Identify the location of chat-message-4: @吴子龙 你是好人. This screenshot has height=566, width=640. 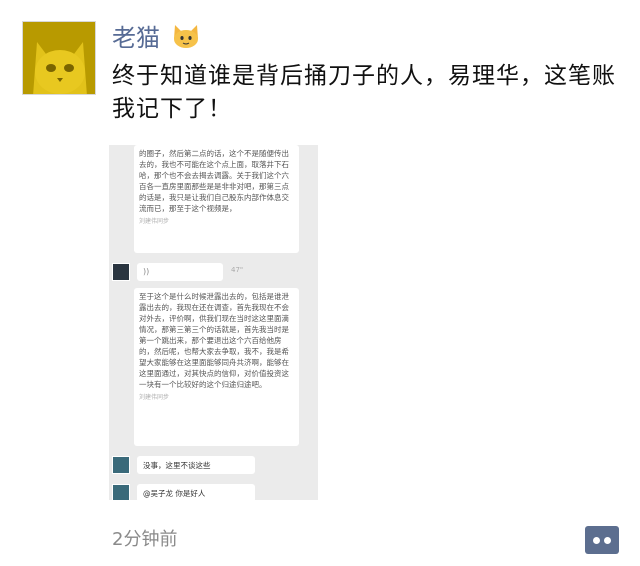
(196, 492).